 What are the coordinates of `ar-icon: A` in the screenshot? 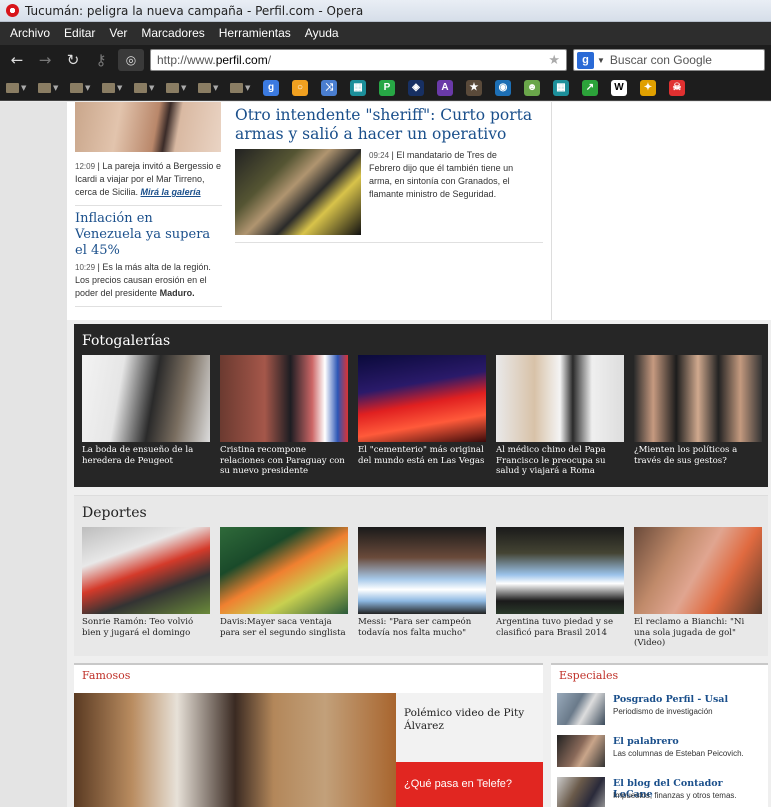 It's located at (445, 87).